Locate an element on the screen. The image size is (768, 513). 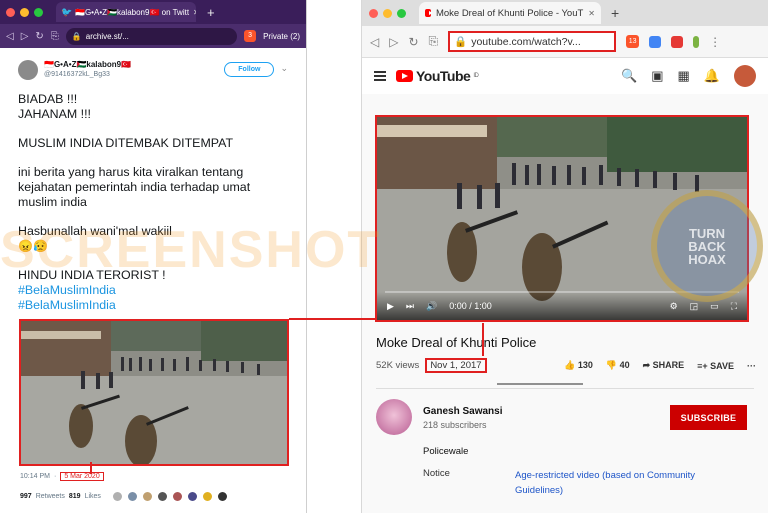
youtube-logo: YouTube ID is located at coordinates (437, 76).